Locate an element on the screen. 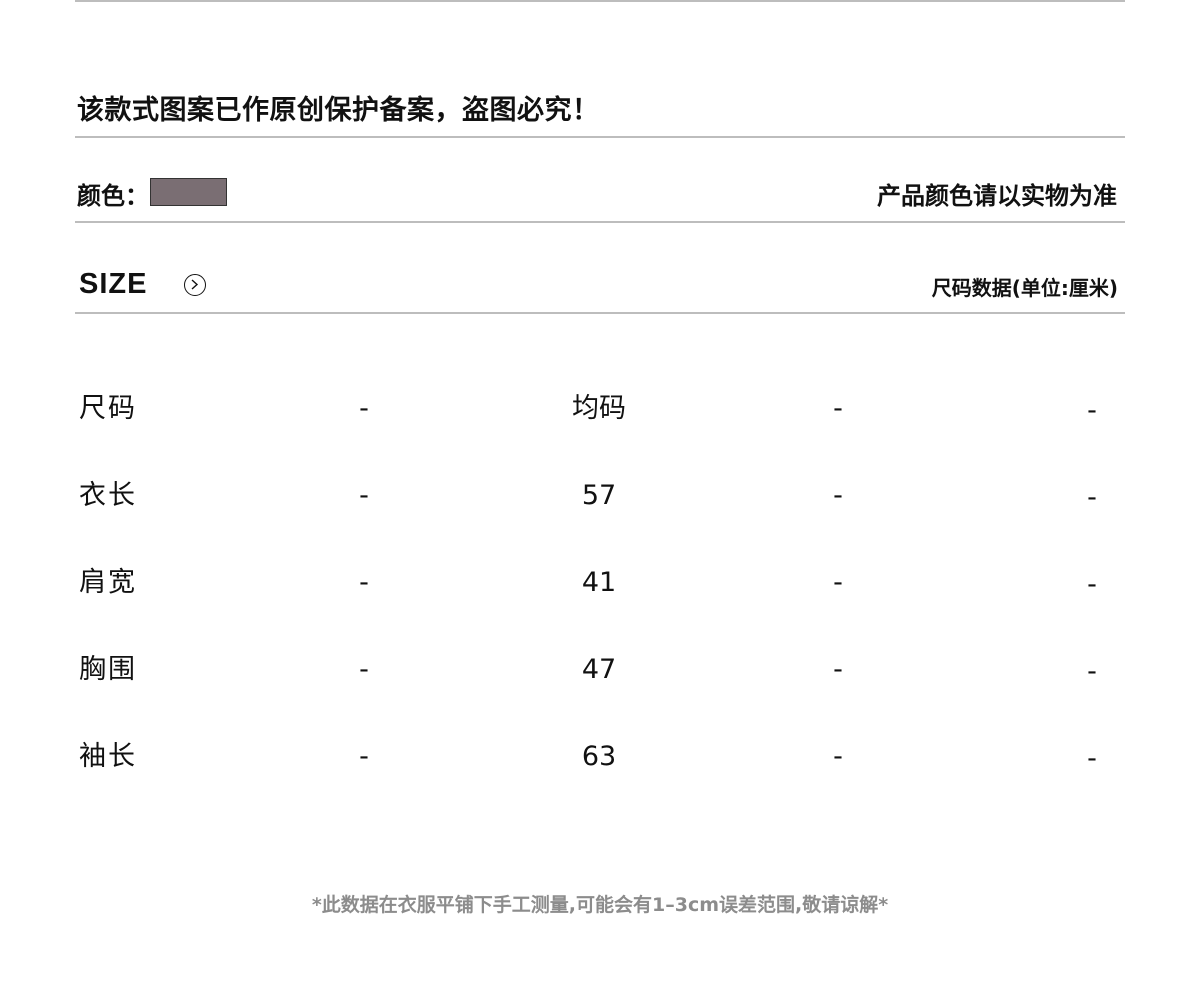 The image size is (1200, 982). table-cell: 41 is located at coordinates (599, 582).